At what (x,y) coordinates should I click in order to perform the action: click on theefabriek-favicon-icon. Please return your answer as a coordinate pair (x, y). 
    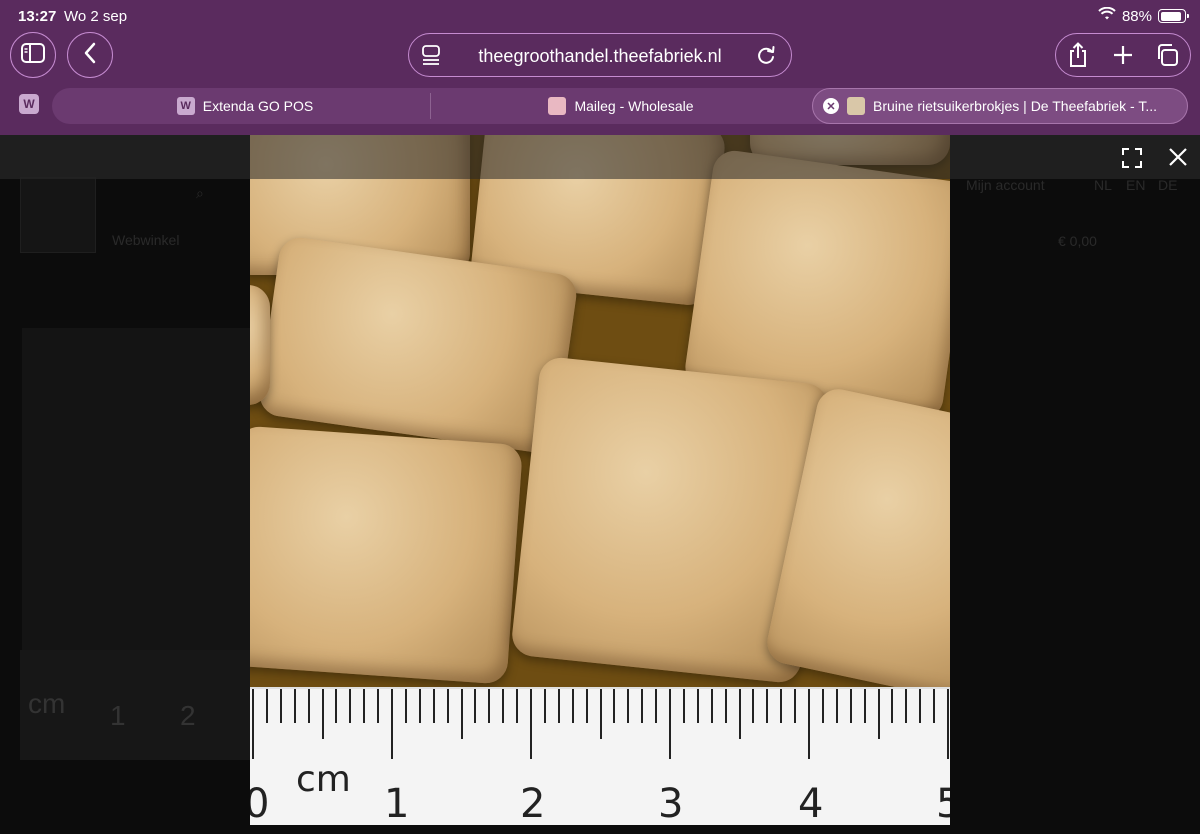
    Looking at the image, I should click on (856, 106).